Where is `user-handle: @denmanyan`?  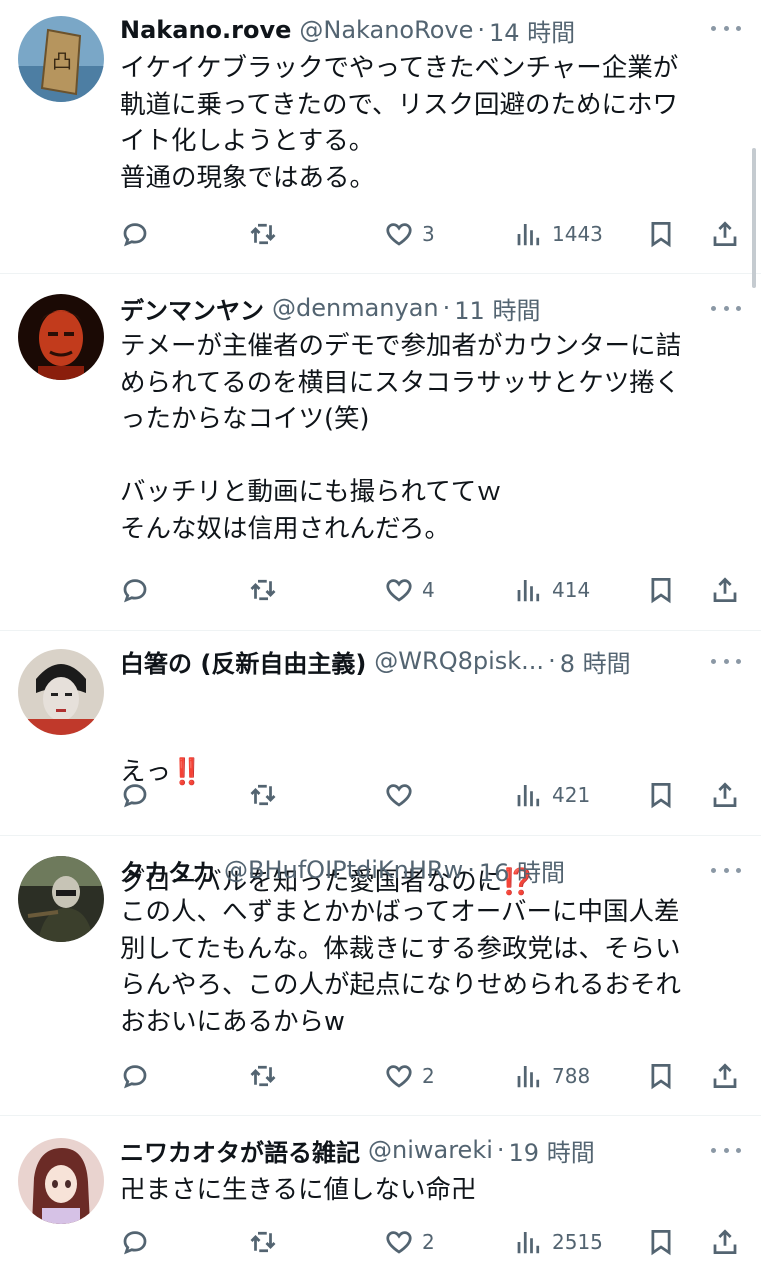
user-handle: @denmanyan is located at coordinates (355, 308).